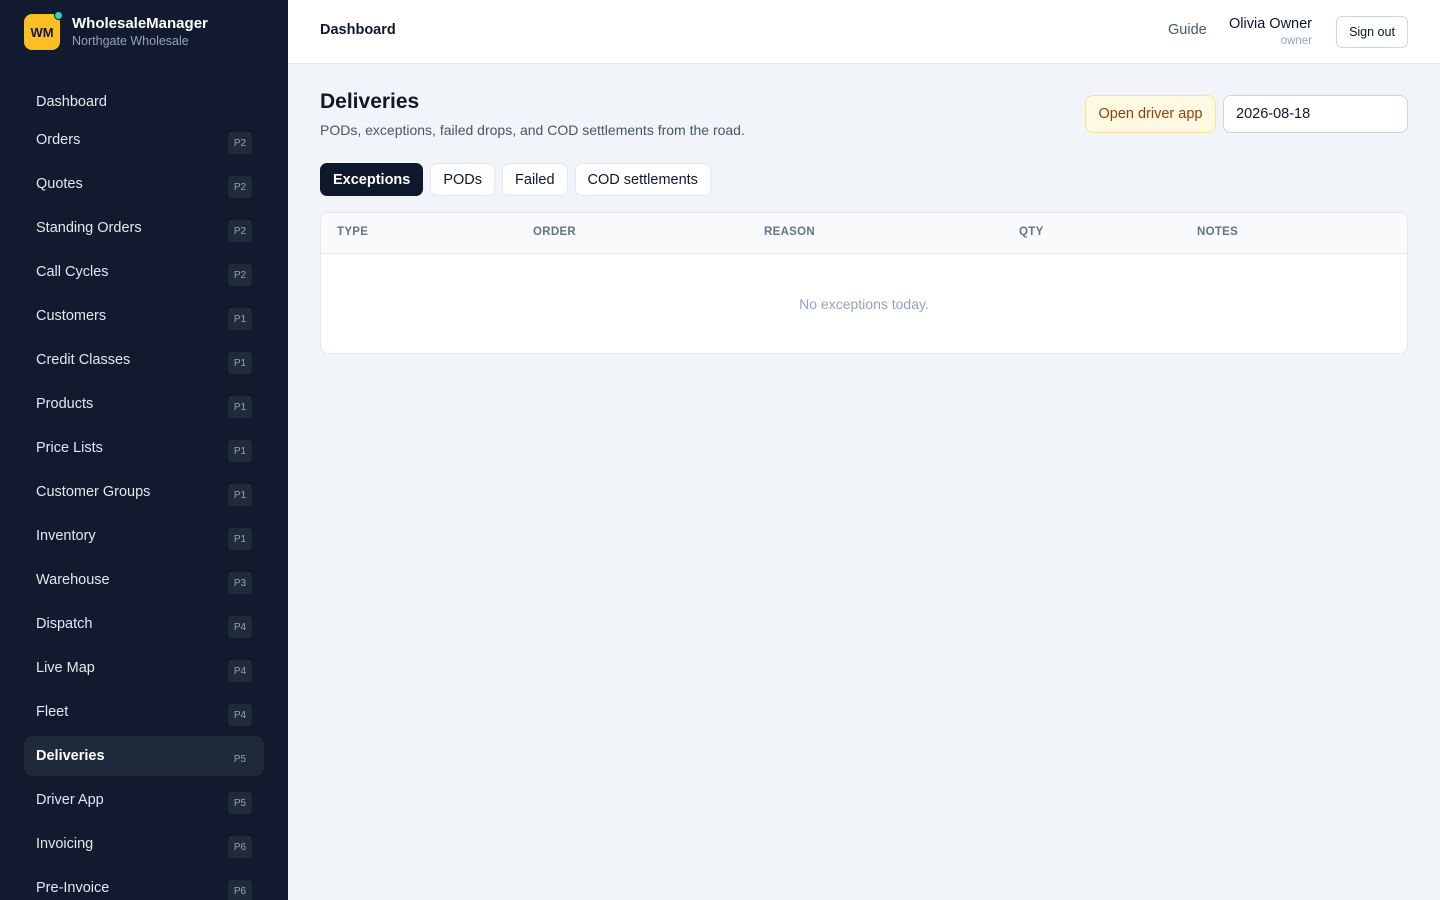 This screenshot has height=900, width=1440. Describe the element at coordinates (1187, 30) in the screenshot. I see `guide-link: Guide` at that location.